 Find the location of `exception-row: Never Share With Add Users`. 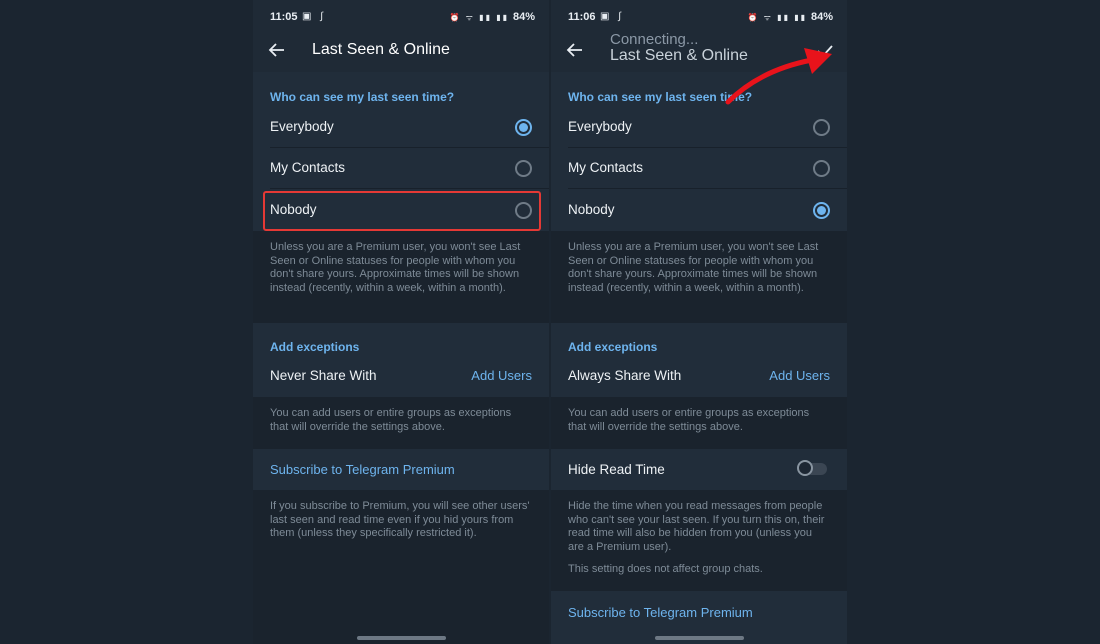

exception-row: Never Share With Add Users is located at coordinates (401, 376).